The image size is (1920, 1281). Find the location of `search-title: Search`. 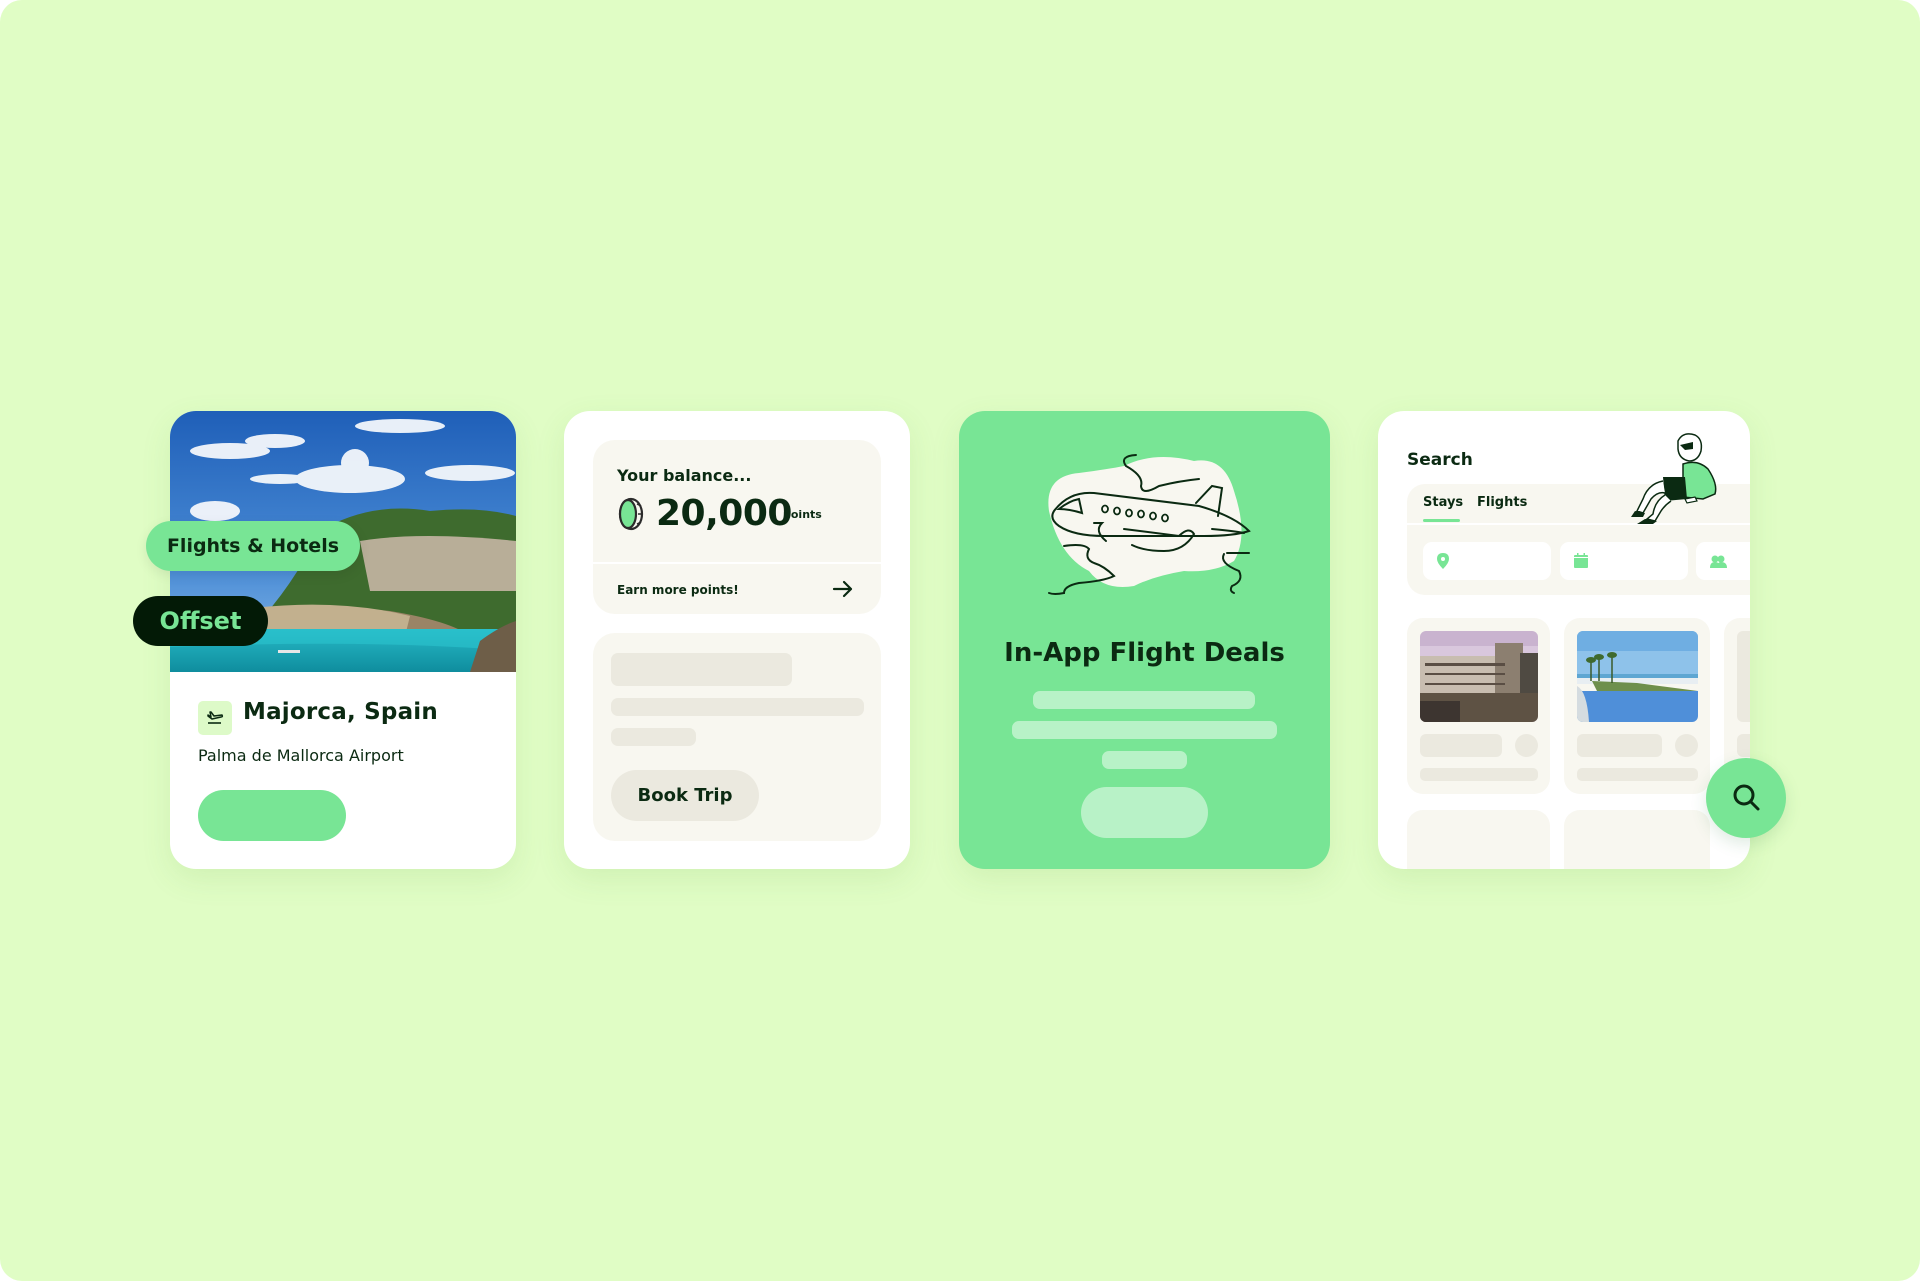

search-title: Search is located at coordinates (1440, 460).